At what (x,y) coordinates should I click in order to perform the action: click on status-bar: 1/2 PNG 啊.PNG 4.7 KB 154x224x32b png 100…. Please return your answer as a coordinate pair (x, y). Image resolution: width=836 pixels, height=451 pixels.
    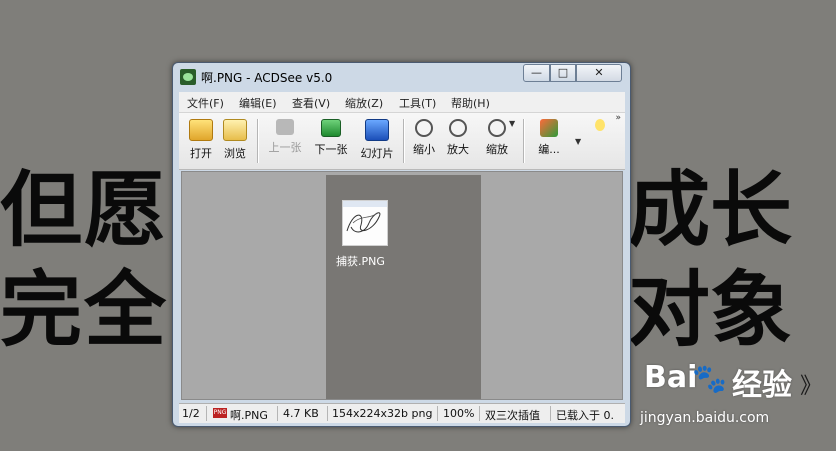
    Looking at the image, I should click on (402, 413).